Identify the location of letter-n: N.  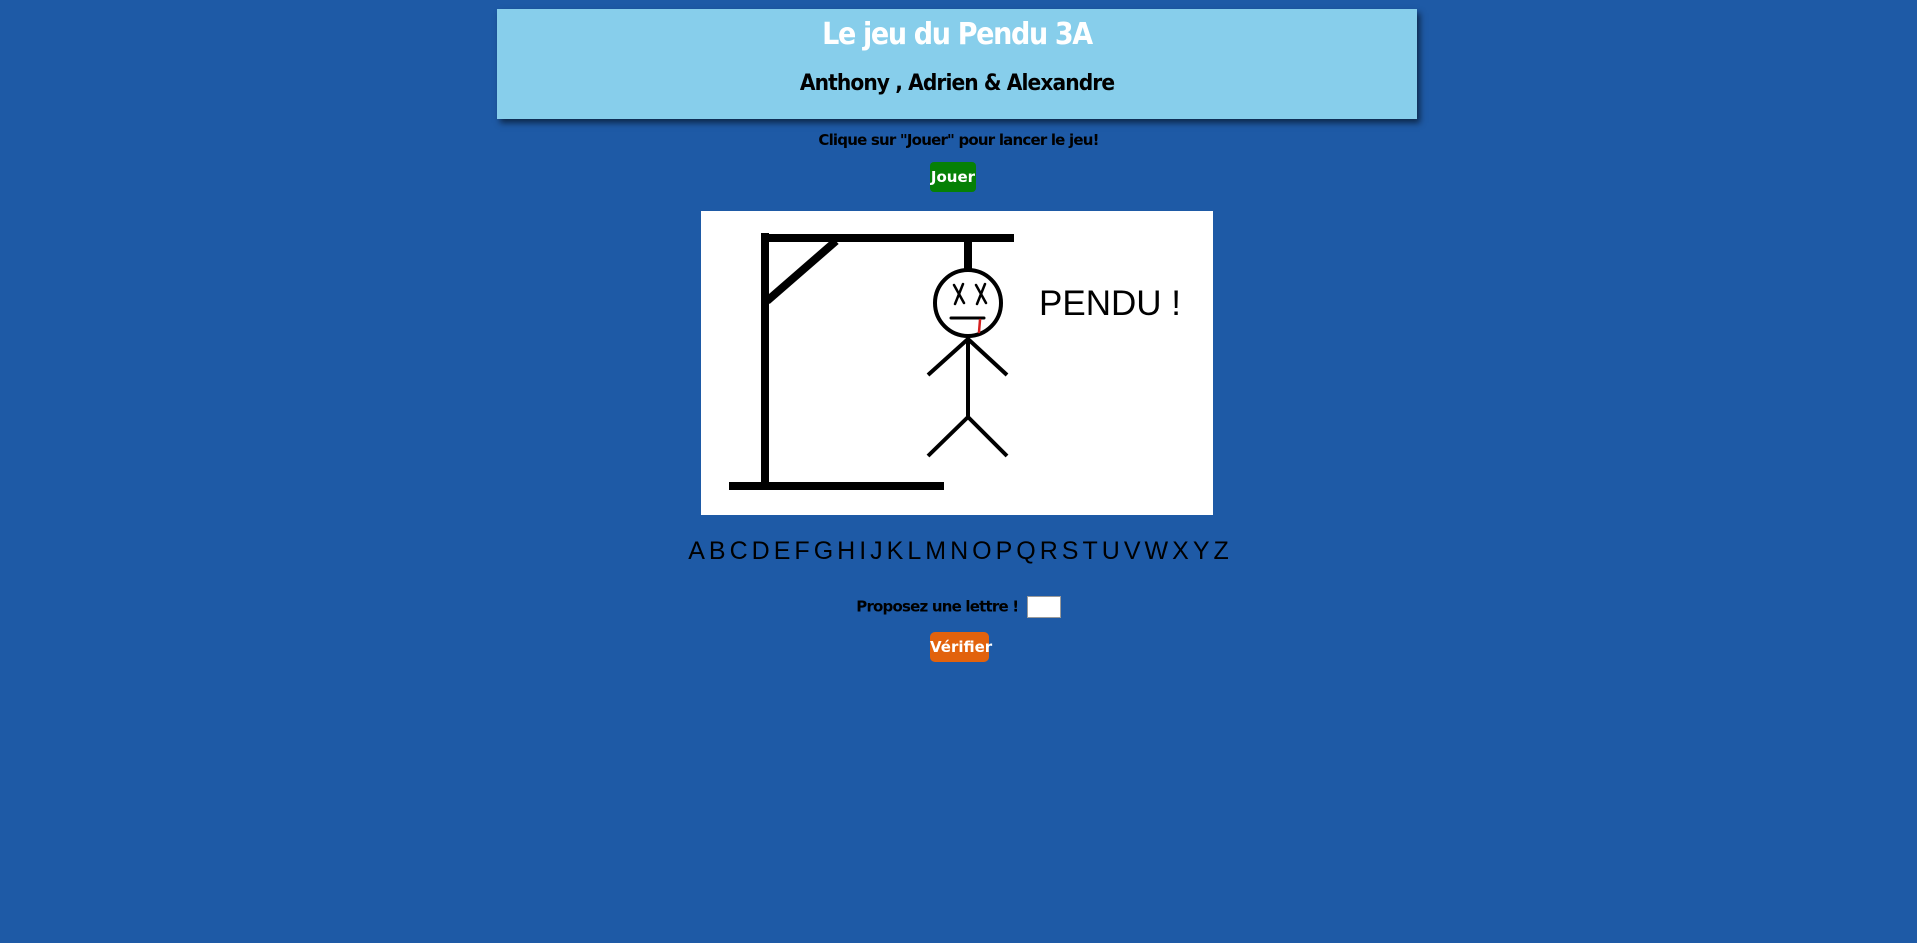
(959, 551).